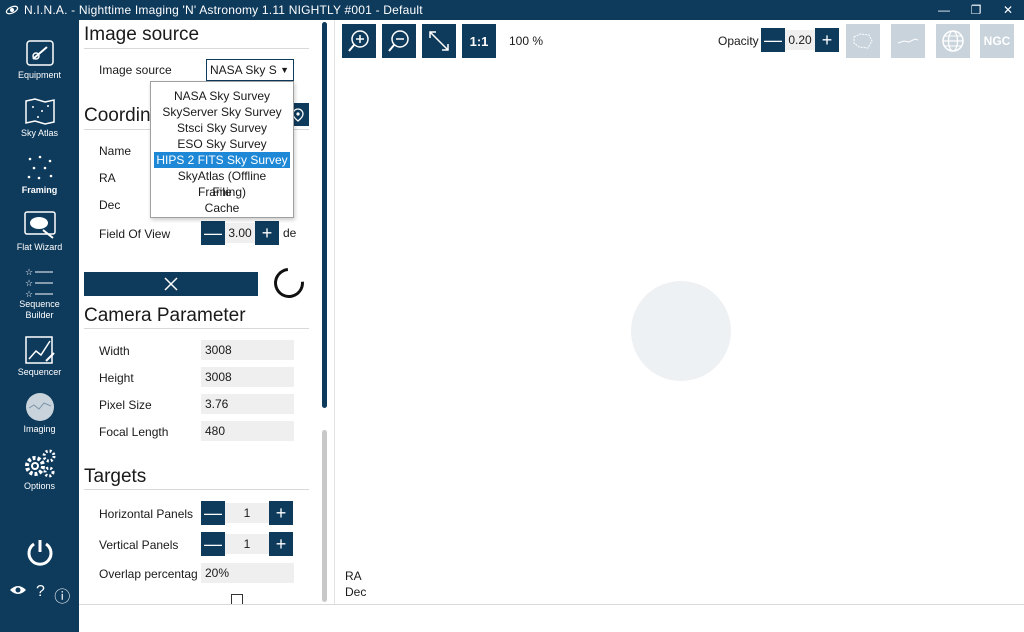  I want to click on horizontal-panels-label: Horizontal Panels, so click(146, 514).